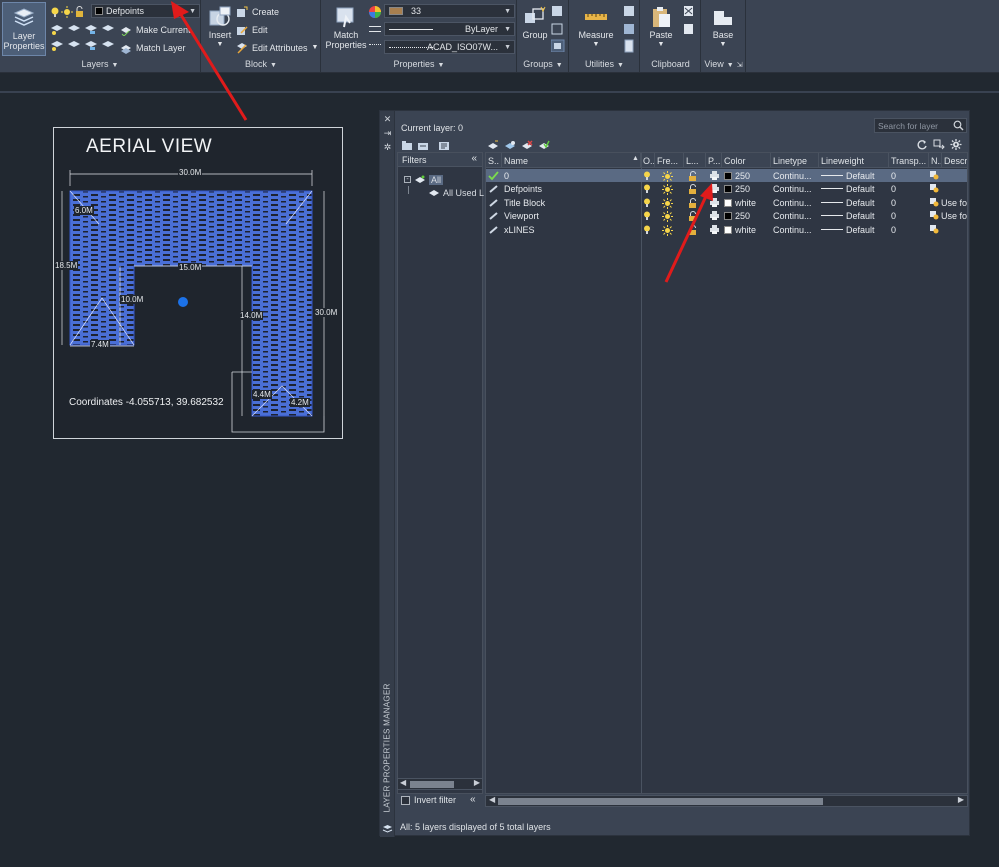 The image size is (999, 867). I want to click on base-button: Base ▼, so click(723, 27).